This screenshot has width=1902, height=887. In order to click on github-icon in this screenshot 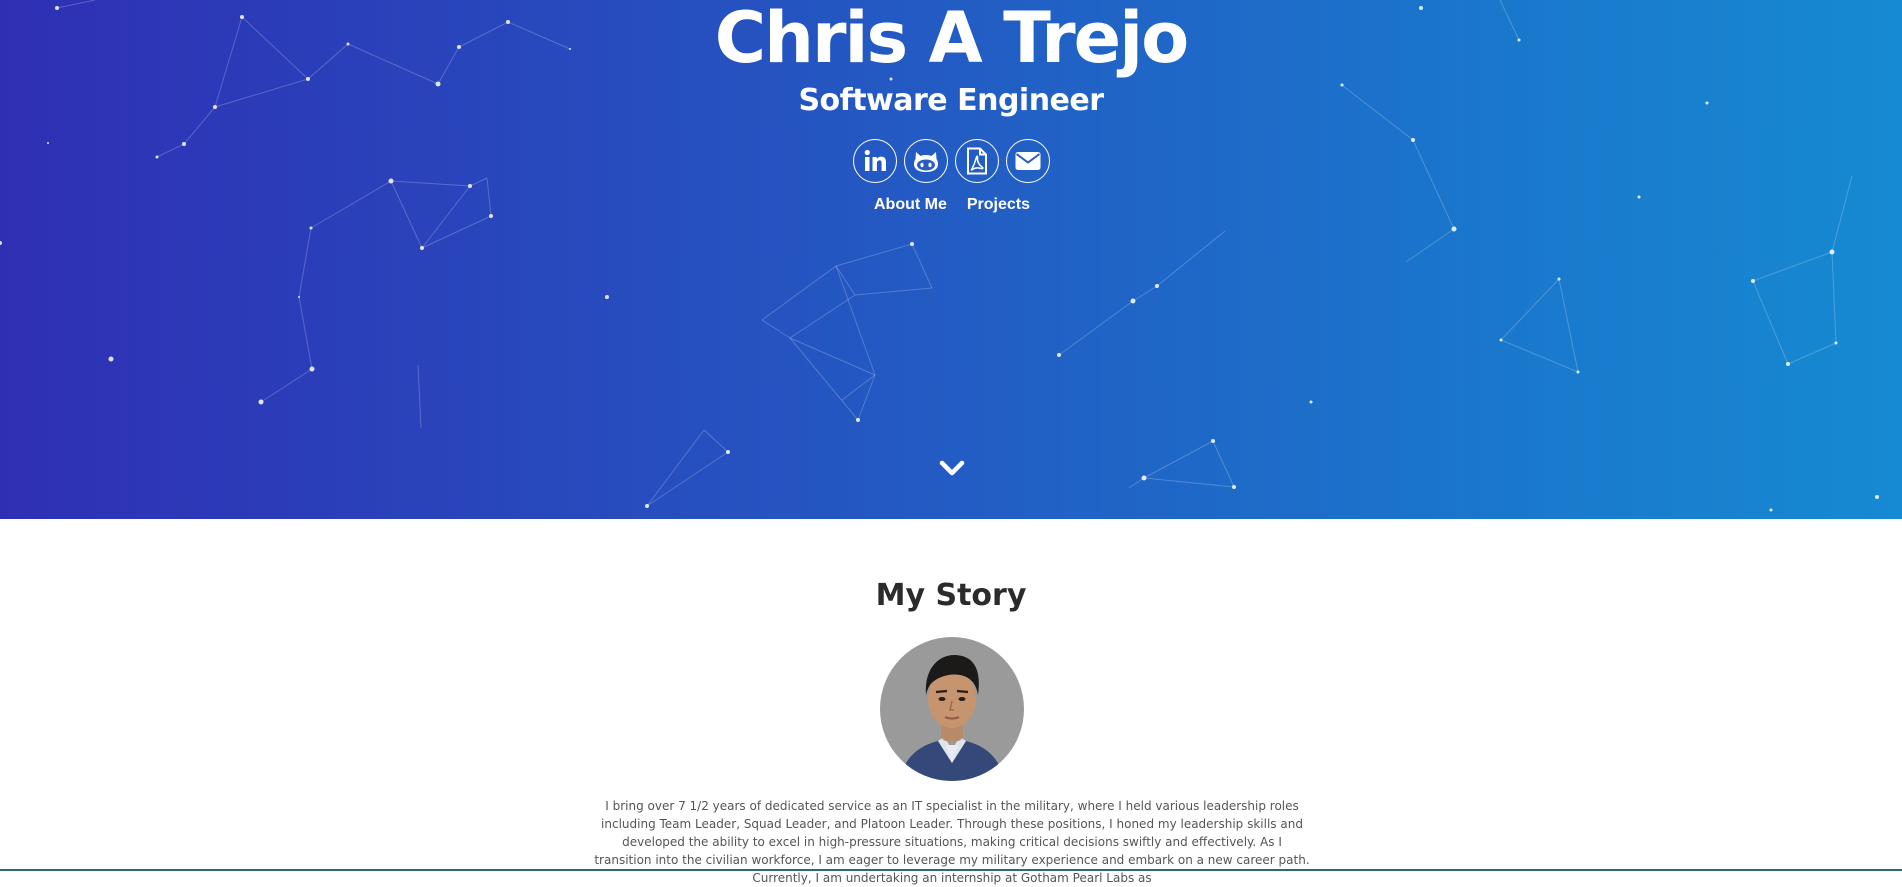, I will do `click(926, 162)`.